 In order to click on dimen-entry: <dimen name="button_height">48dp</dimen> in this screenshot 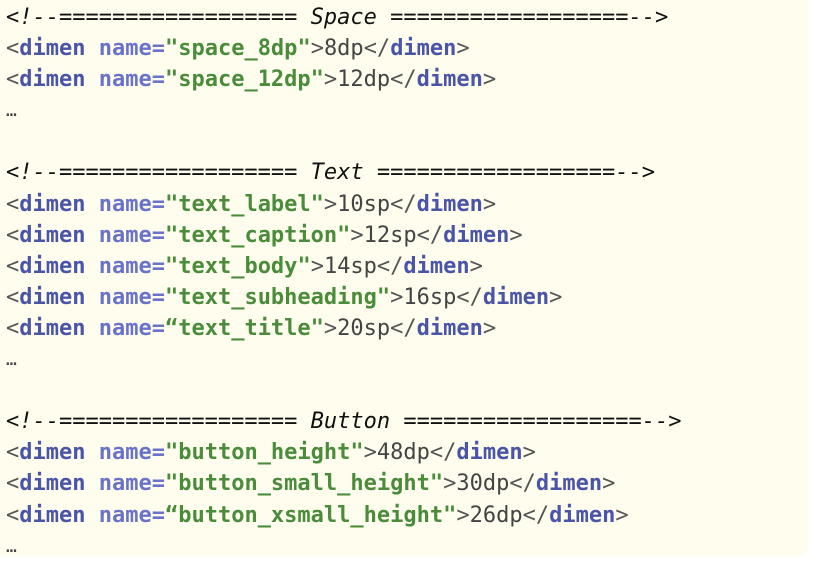, I will do `click(344, 452)`.